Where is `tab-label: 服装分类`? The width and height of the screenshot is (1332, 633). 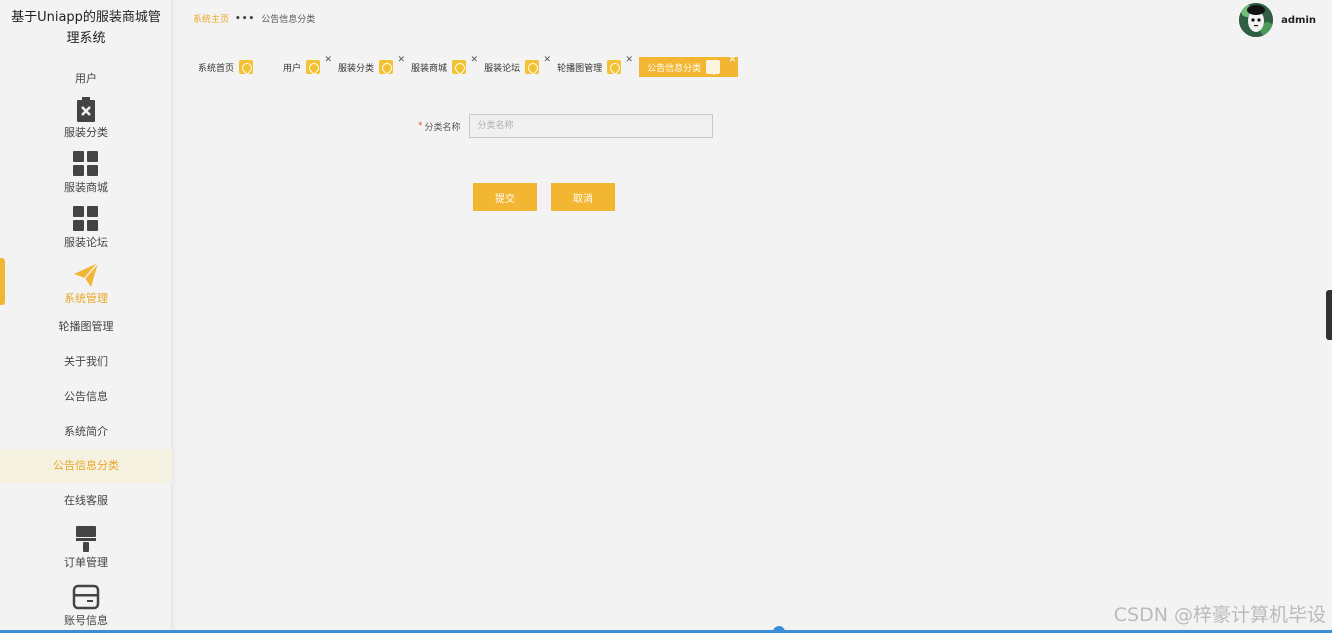 tab-label: 服装分类 is located at coordinates (356, 68).